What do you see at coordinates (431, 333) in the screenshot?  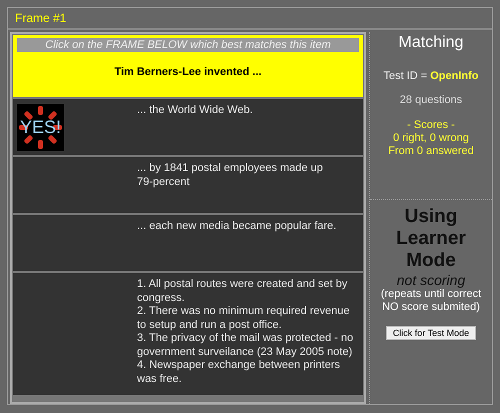 I see `test-mode-button: Click for Test Mode` at bounding box center [431, 333].